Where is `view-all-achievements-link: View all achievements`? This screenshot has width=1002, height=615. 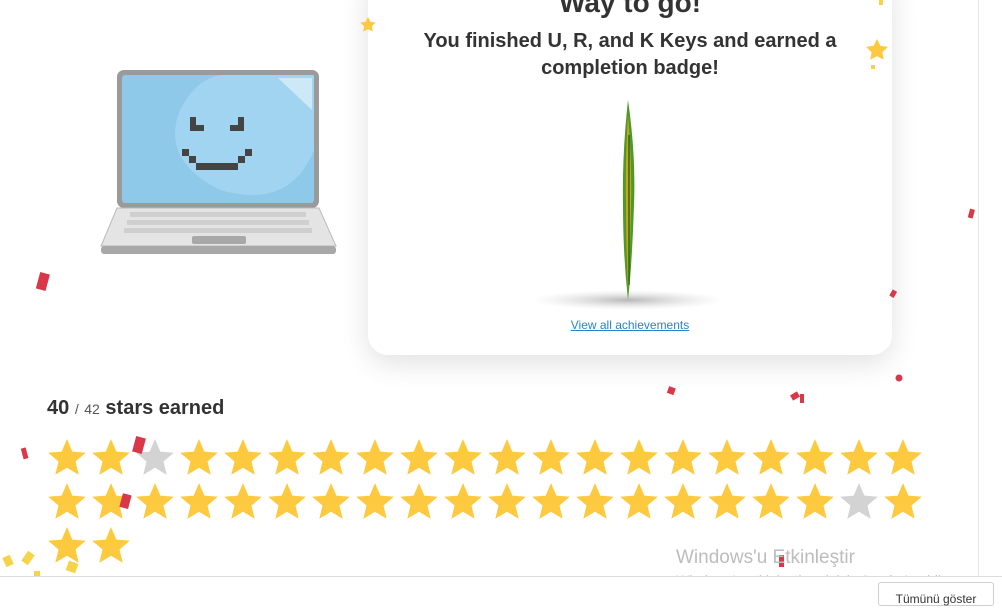 view-all-achievements-link: View all achievements is located at coordinates (630, 325).